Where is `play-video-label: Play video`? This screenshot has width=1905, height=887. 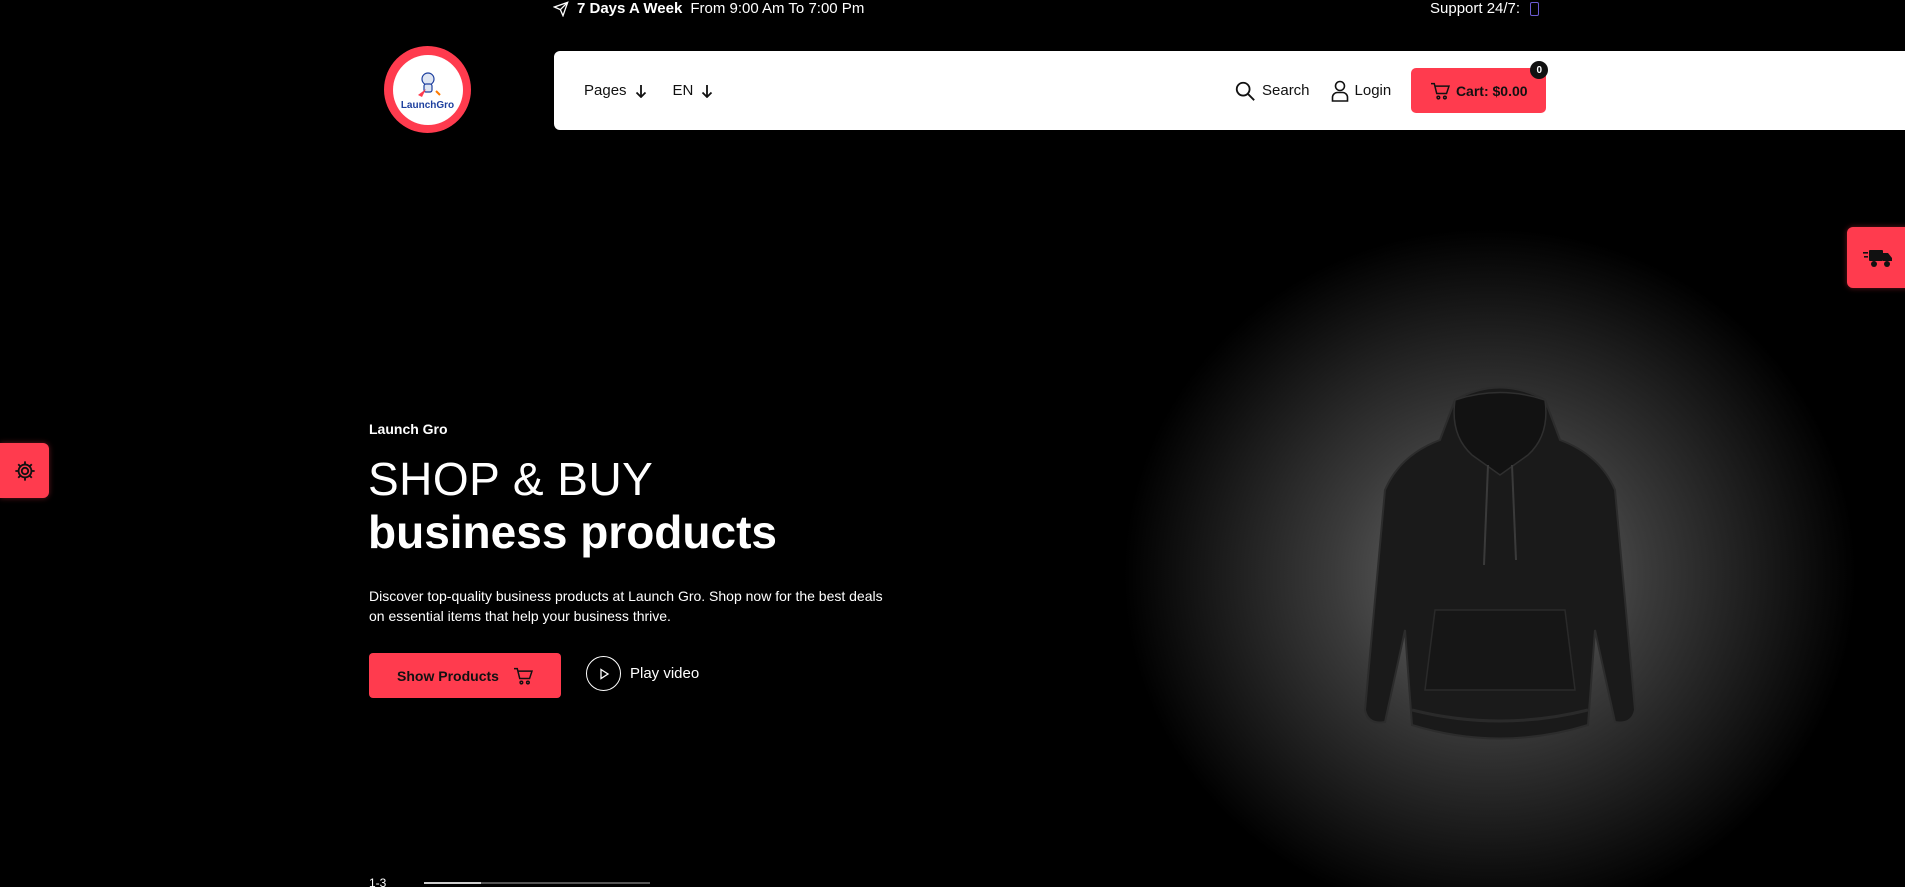 play-video-label: Play video is located at coordinates (665, 673).